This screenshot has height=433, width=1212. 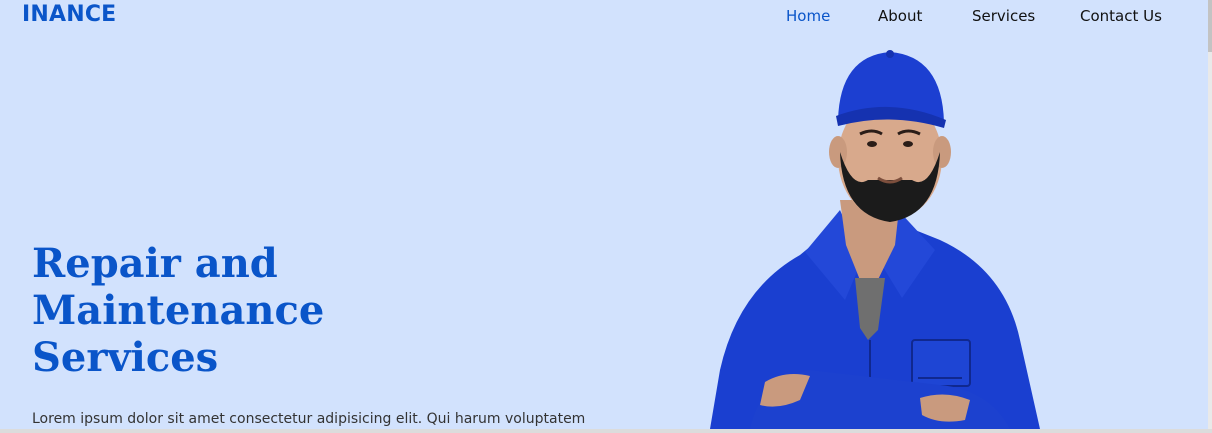 I want to click on vertical-scrollbar, so click(x=1210, y=216).